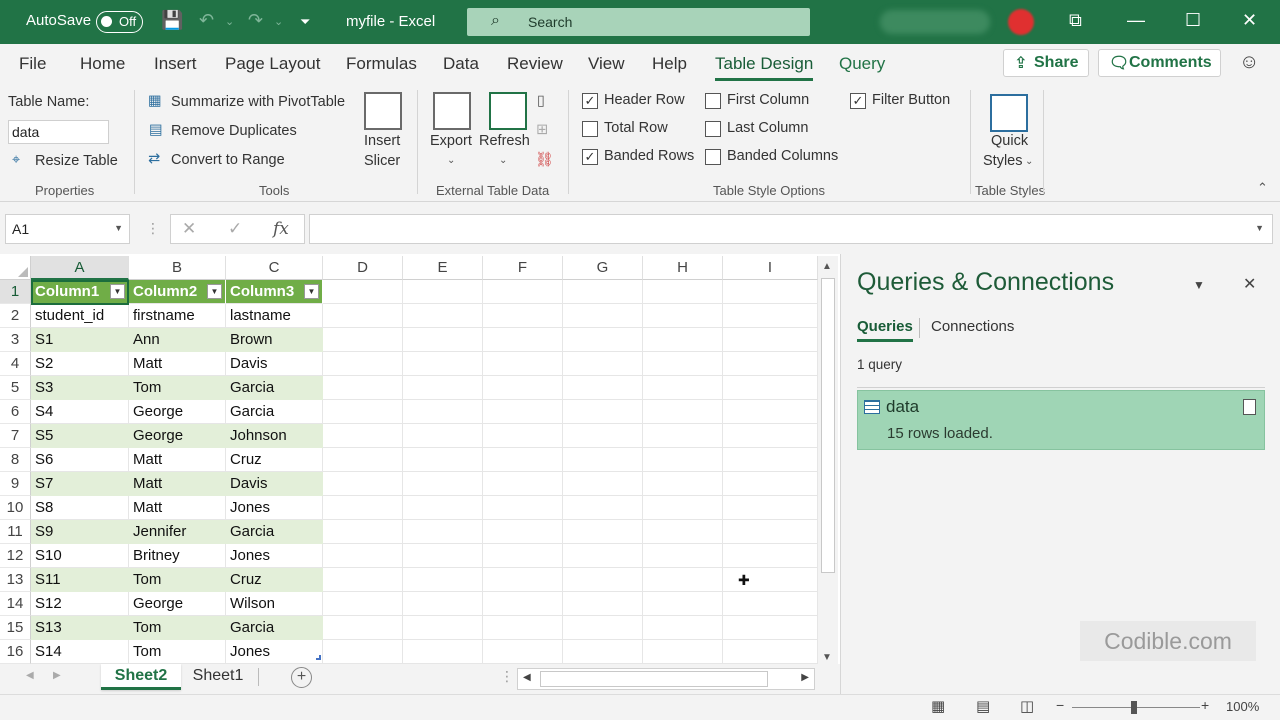  I want to click on normal-view-icon: ▦, so click(938, 706).